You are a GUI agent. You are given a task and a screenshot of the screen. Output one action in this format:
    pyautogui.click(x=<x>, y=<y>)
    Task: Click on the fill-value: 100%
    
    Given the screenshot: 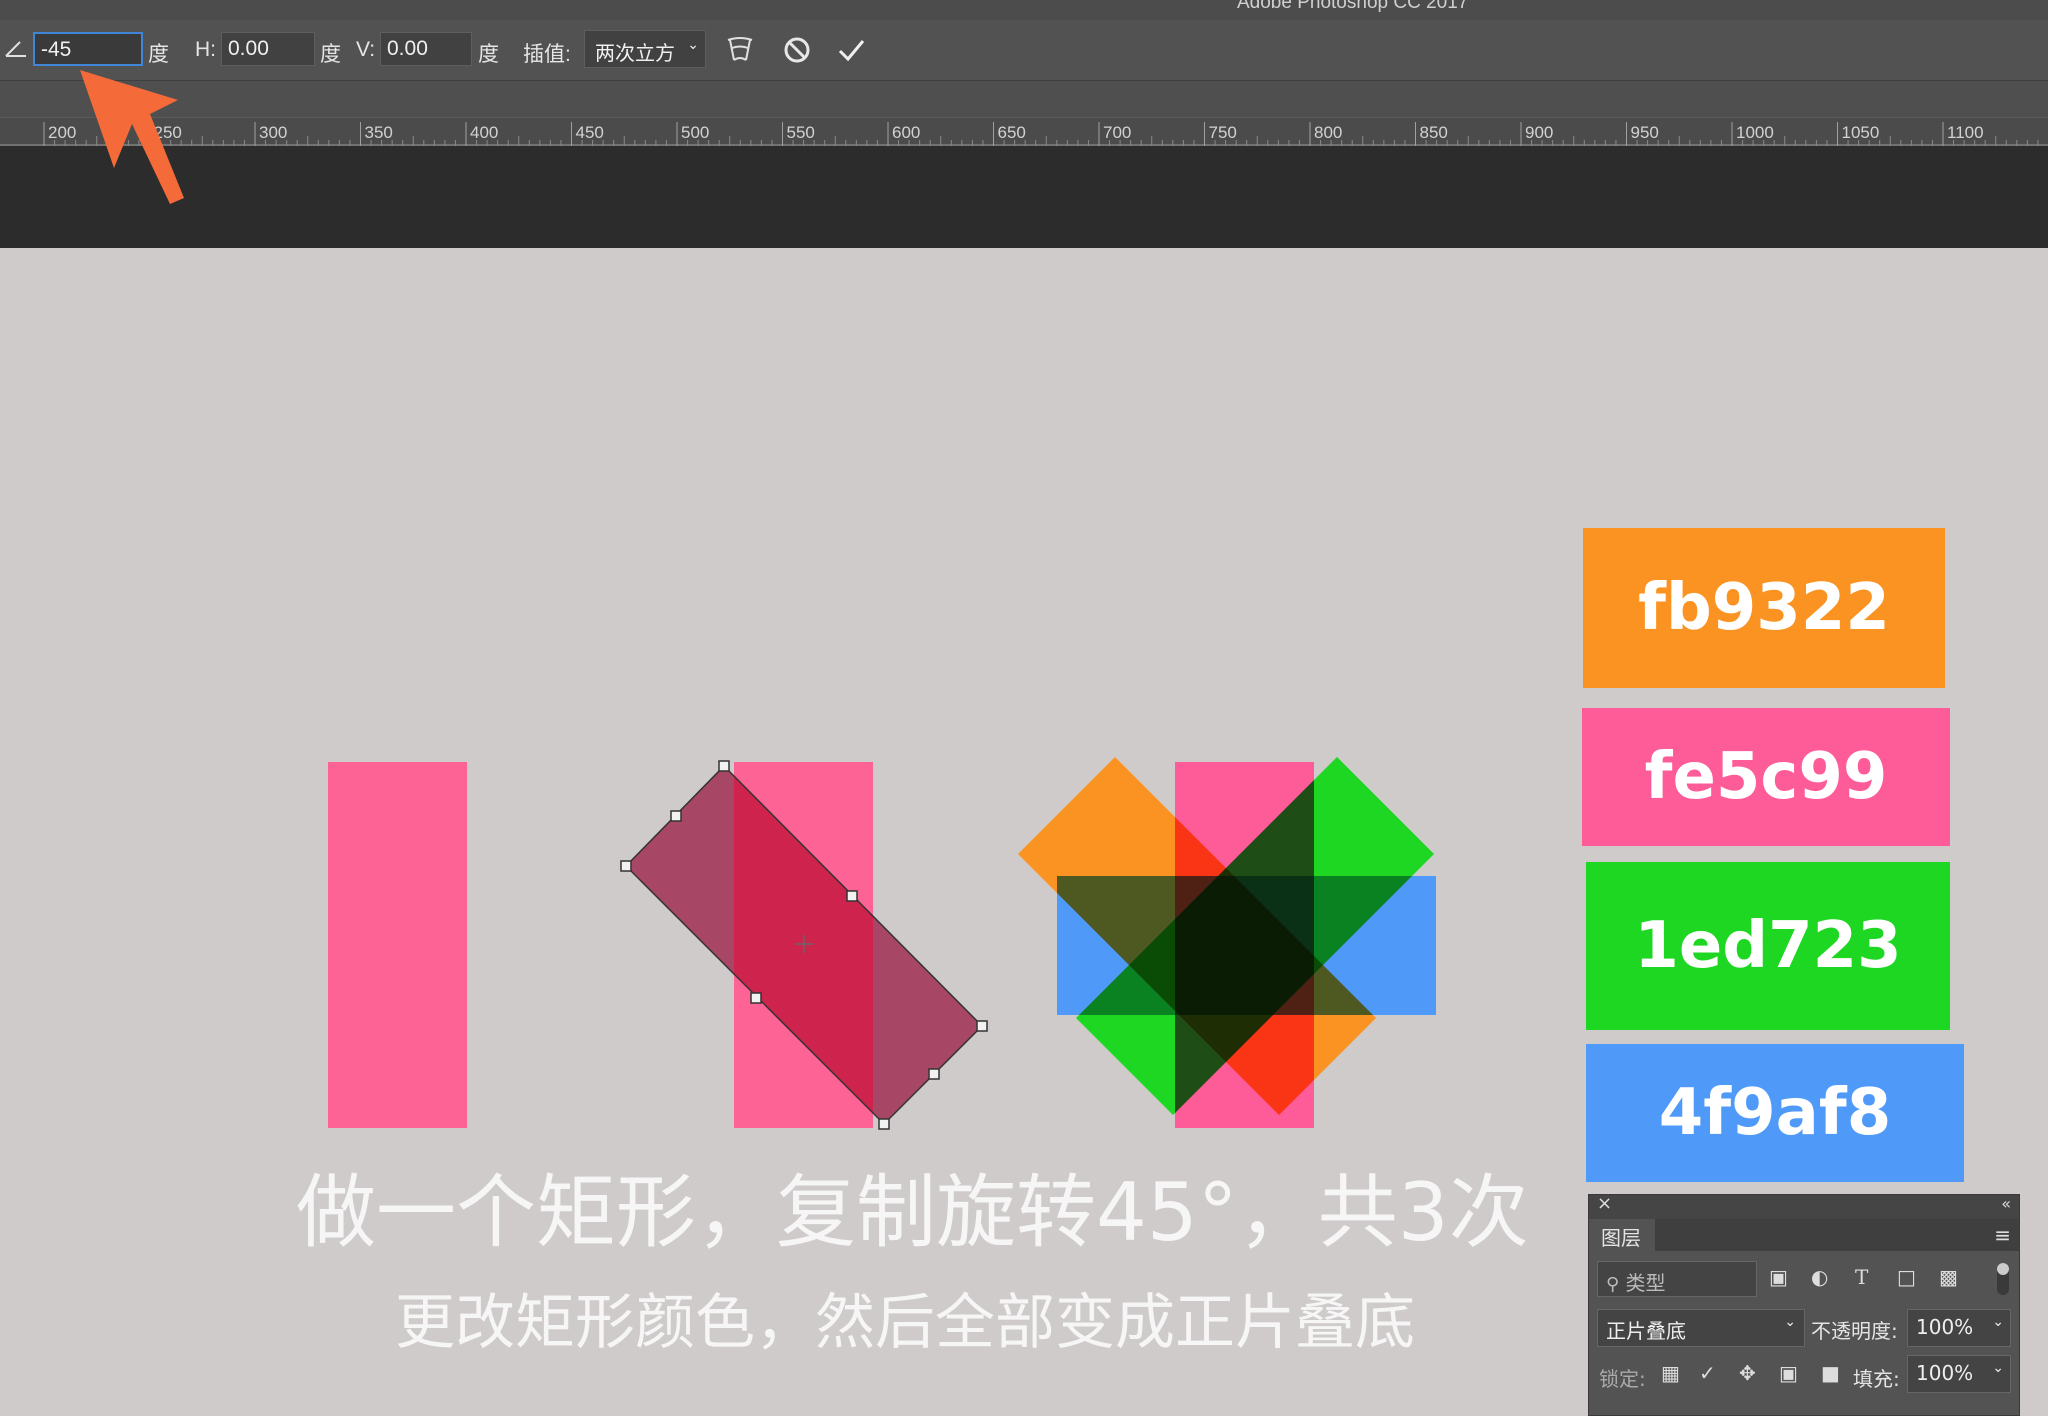 What is the action you would take?
    pyautogui.click(x=1945, y=1373)
    